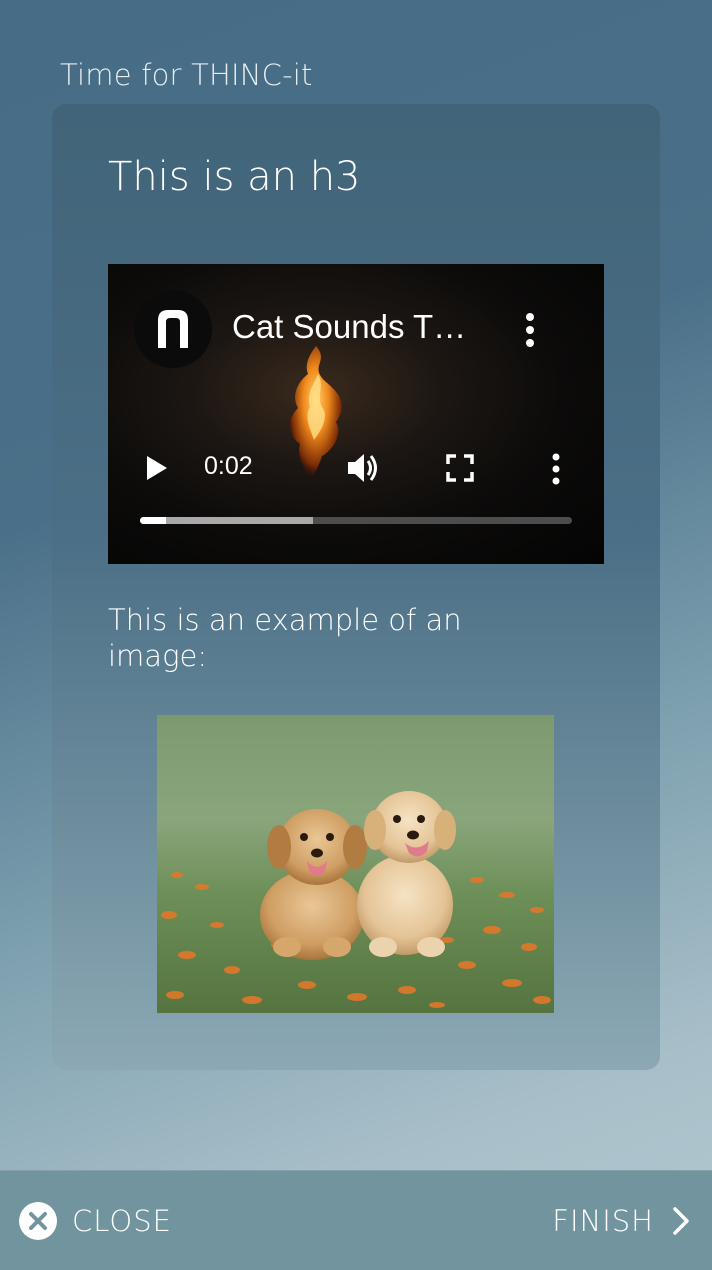 Image resolution: width=712 pixels, height=1270 pixels. I want to click on app-title: Time for THINC-it, so click(186, 75).